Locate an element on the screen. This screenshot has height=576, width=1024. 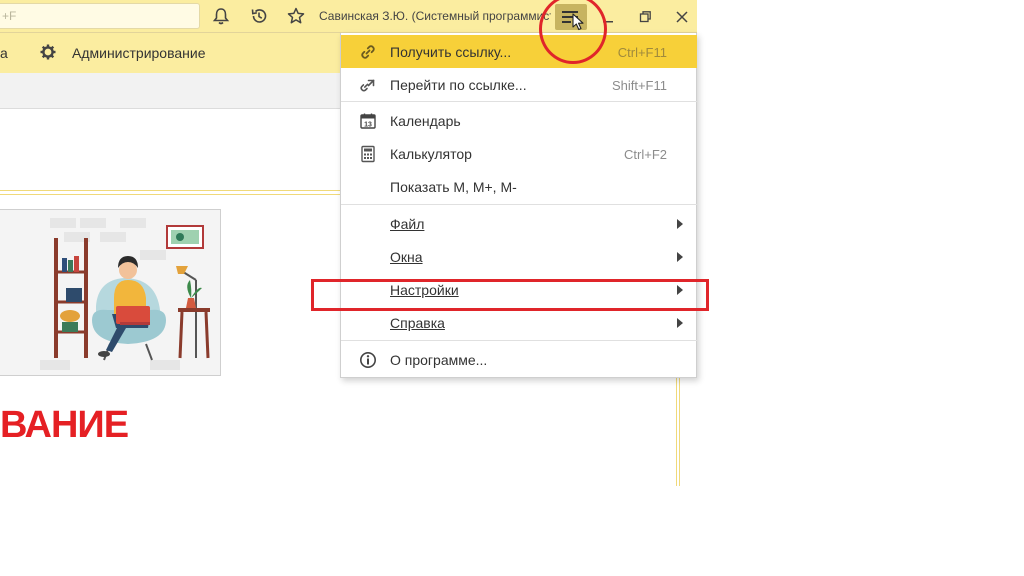
menu-item-file: Файл is located at coordinates (519, 223).